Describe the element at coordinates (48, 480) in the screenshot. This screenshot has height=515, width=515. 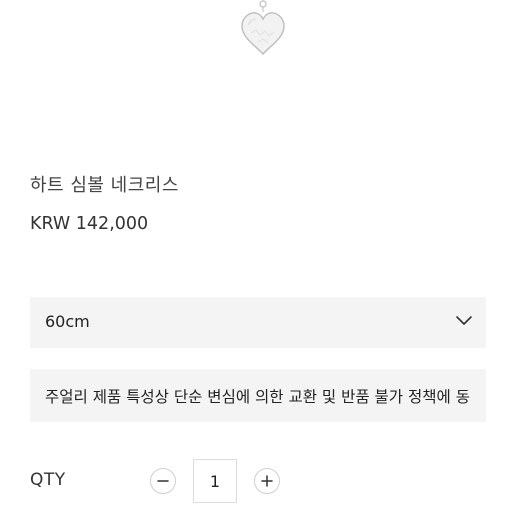
I see `quantity-label: QTY` at that location.